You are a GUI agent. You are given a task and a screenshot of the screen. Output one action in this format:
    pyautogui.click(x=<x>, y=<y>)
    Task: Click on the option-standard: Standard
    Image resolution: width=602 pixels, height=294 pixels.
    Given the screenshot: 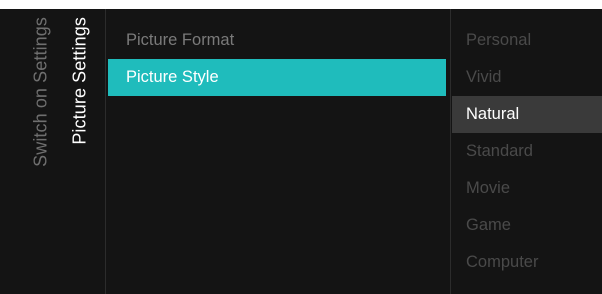 What is the action you would take?
    pyautogui.click(x=527, y=151)
    